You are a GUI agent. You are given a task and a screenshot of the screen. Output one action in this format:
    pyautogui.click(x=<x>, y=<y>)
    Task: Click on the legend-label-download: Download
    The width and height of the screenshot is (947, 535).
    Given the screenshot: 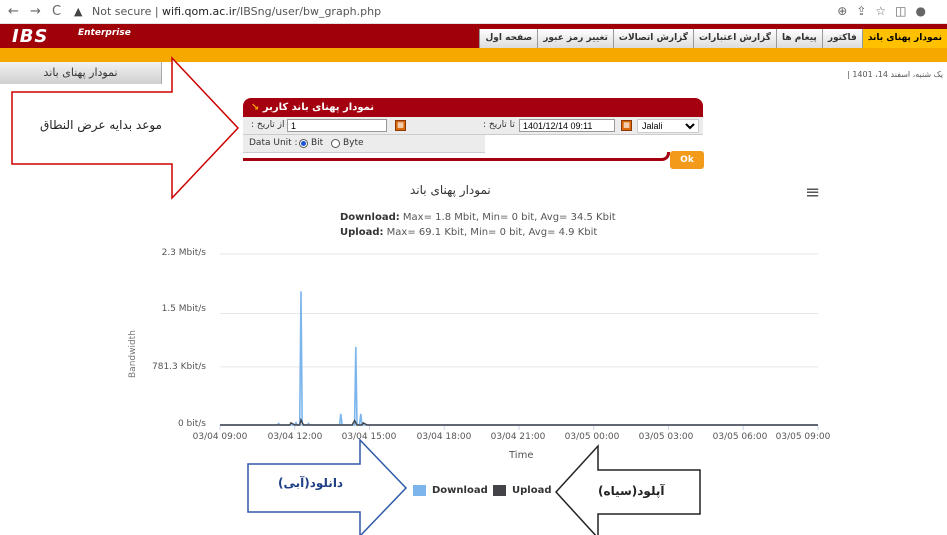 What is the action you would take?
    pyautogui.click(x=460, y=490)
    